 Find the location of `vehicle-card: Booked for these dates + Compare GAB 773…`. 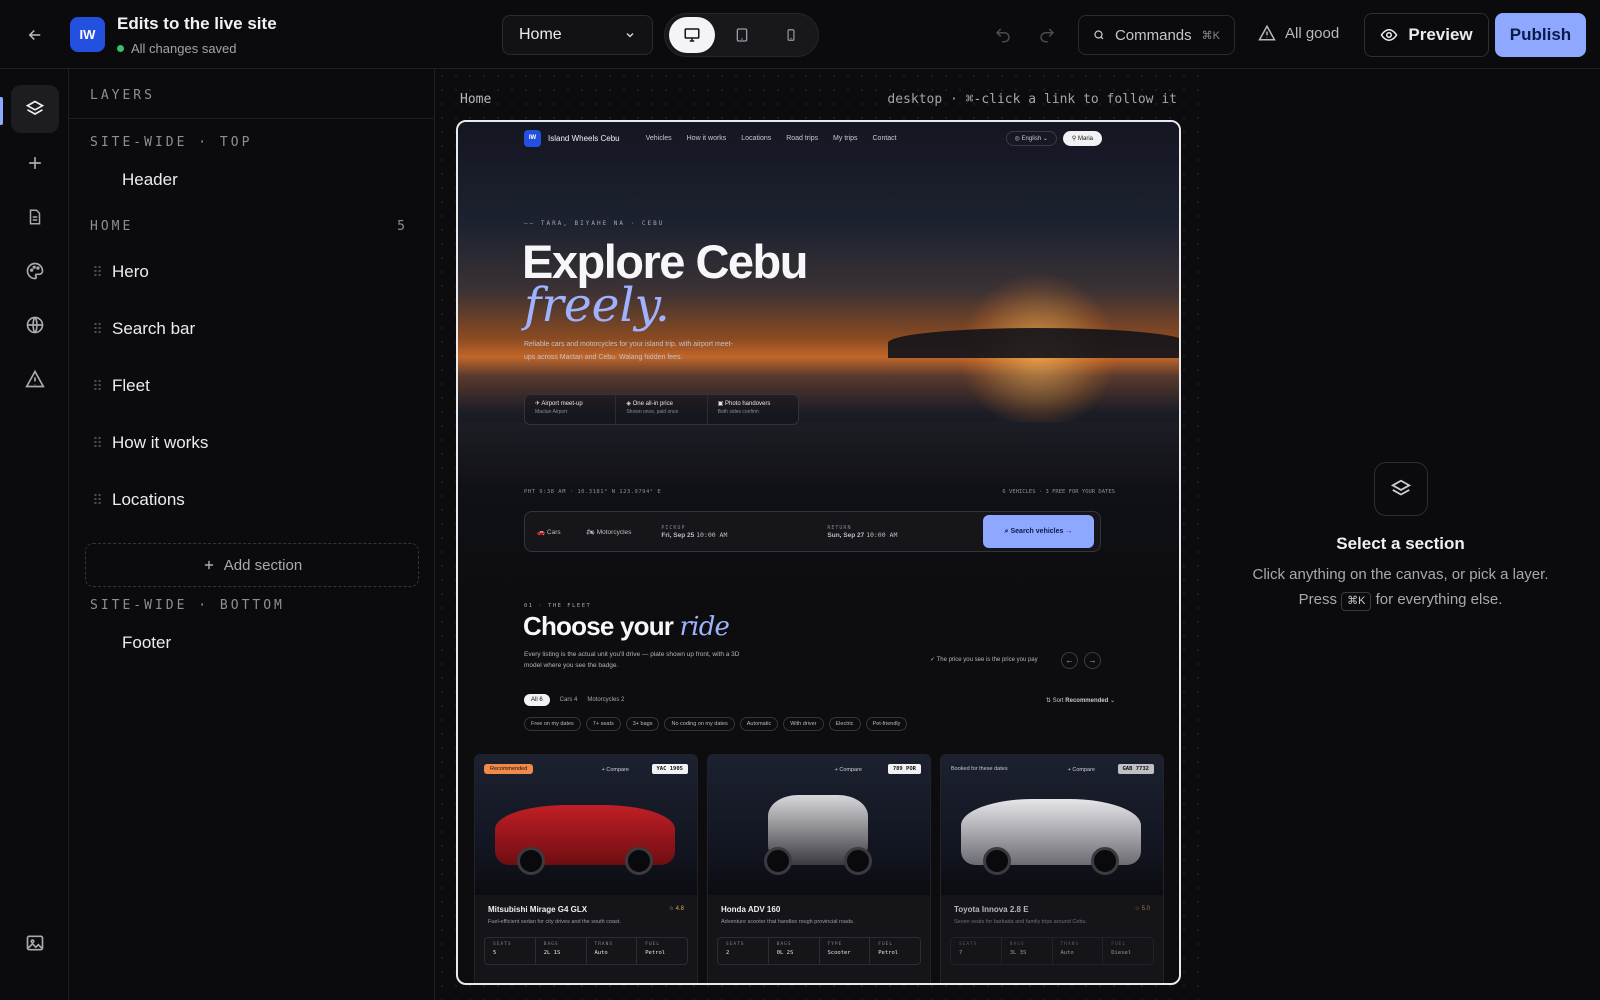

vehicle-card: Booked for these dates + Compare GAB 773… is located at coordinates (1052, 868).